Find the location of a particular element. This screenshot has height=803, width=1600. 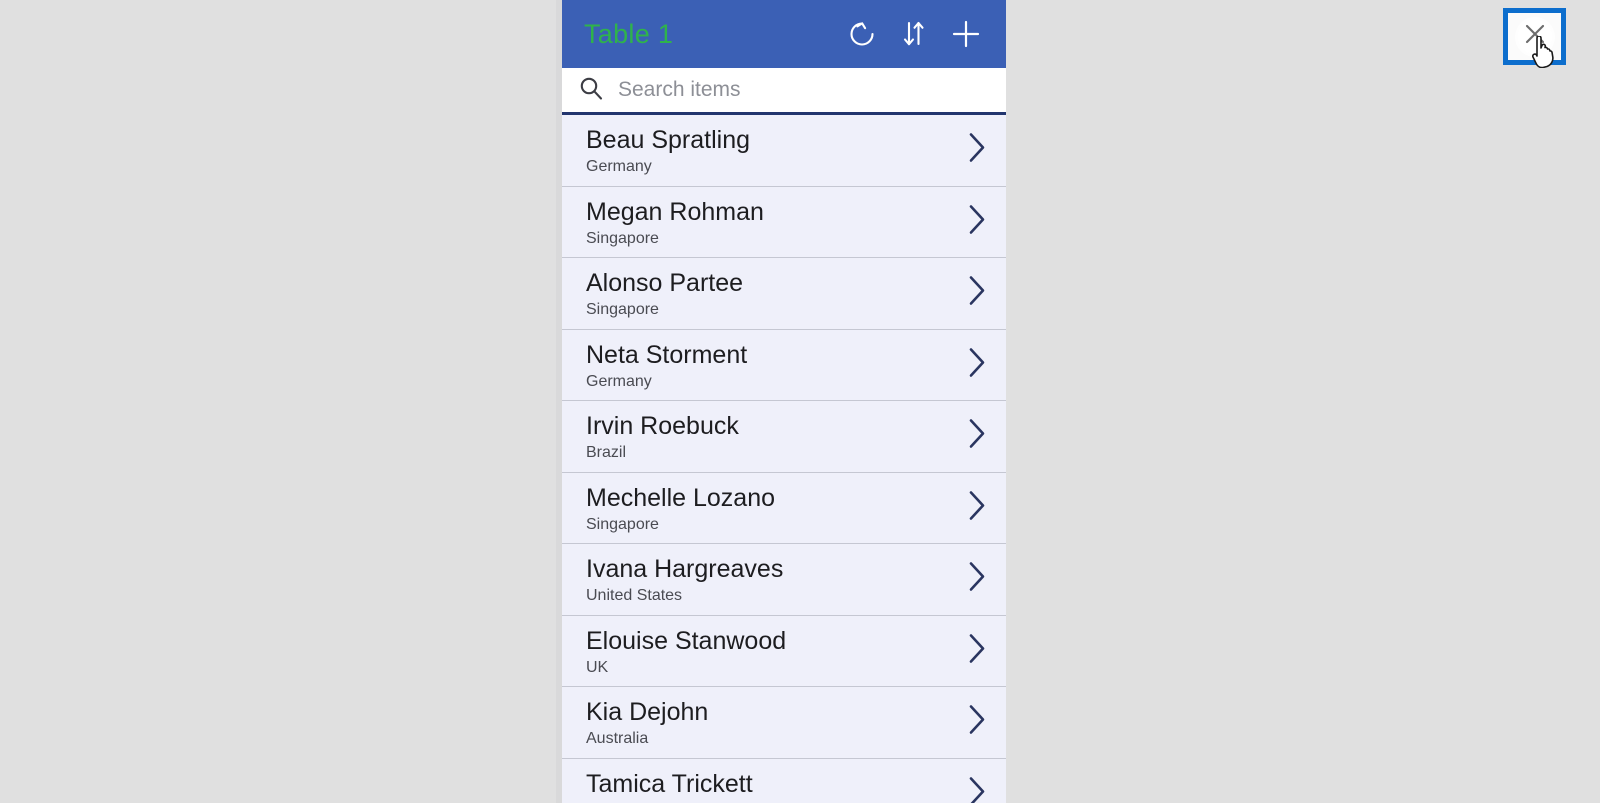

list-item-name: Alonso Partee is located at coordinates (665, 283).